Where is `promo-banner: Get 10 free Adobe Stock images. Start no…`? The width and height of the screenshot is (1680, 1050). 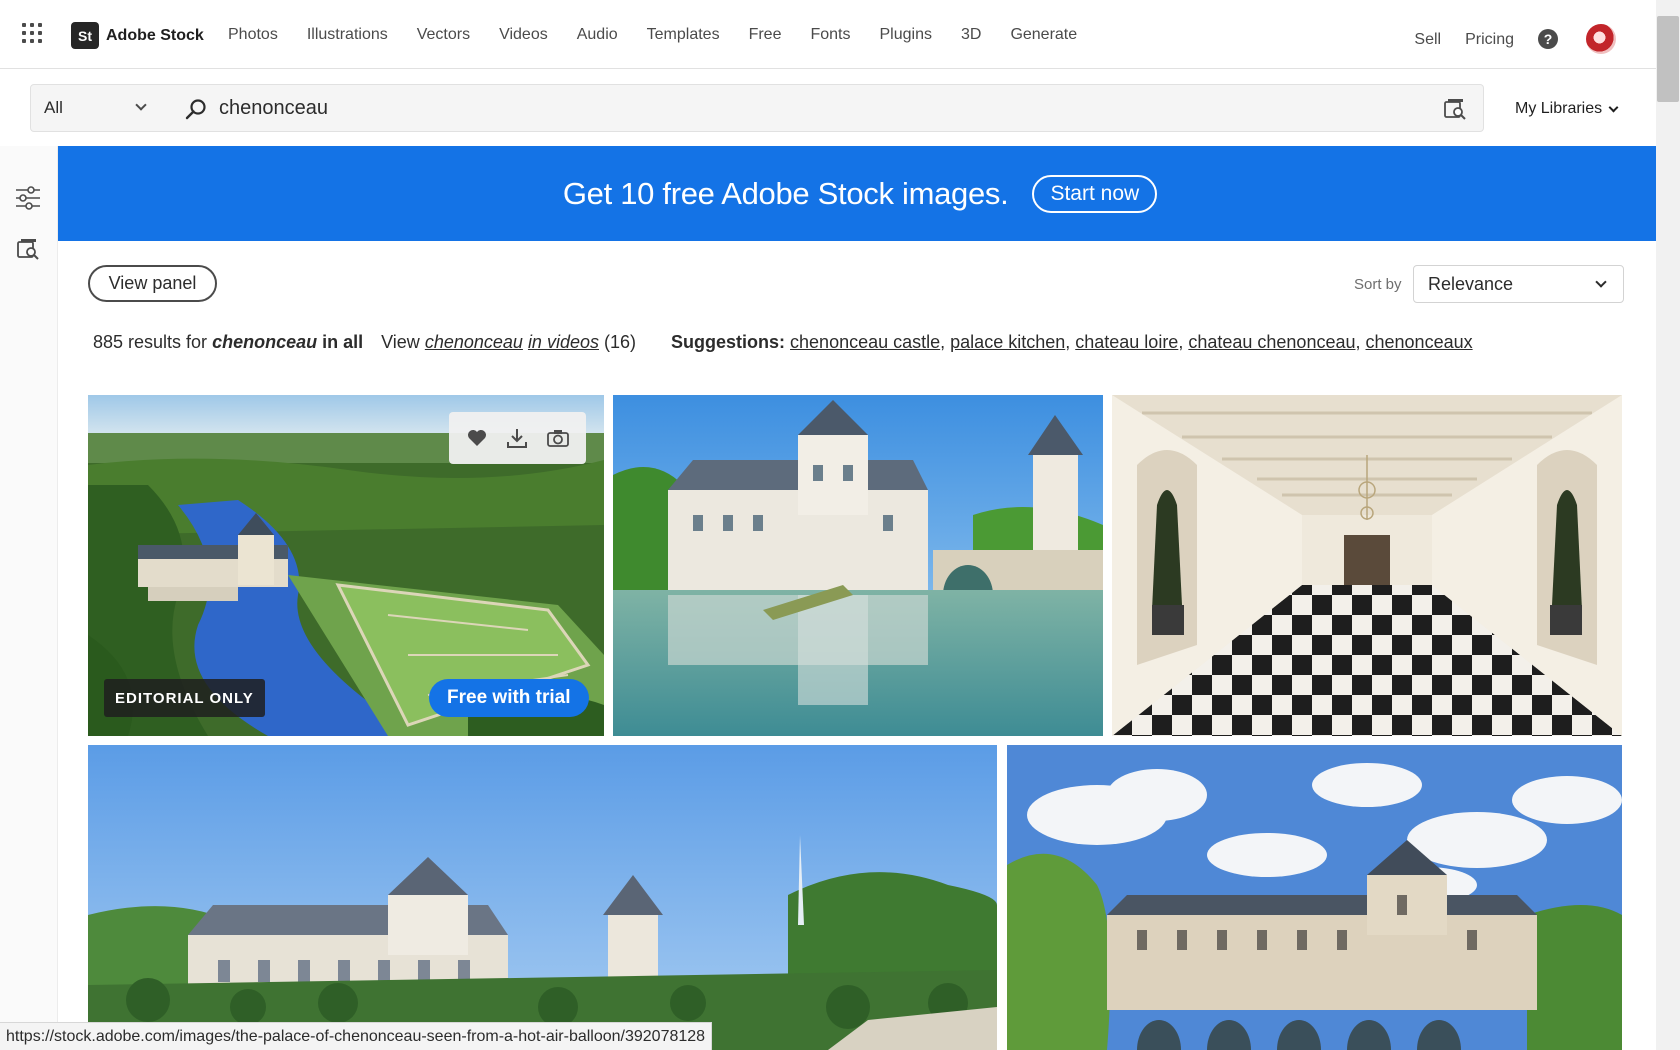
promo-banner: Get 10 free Adobe Stock images. Start no… is located at coordinates (857, 193).